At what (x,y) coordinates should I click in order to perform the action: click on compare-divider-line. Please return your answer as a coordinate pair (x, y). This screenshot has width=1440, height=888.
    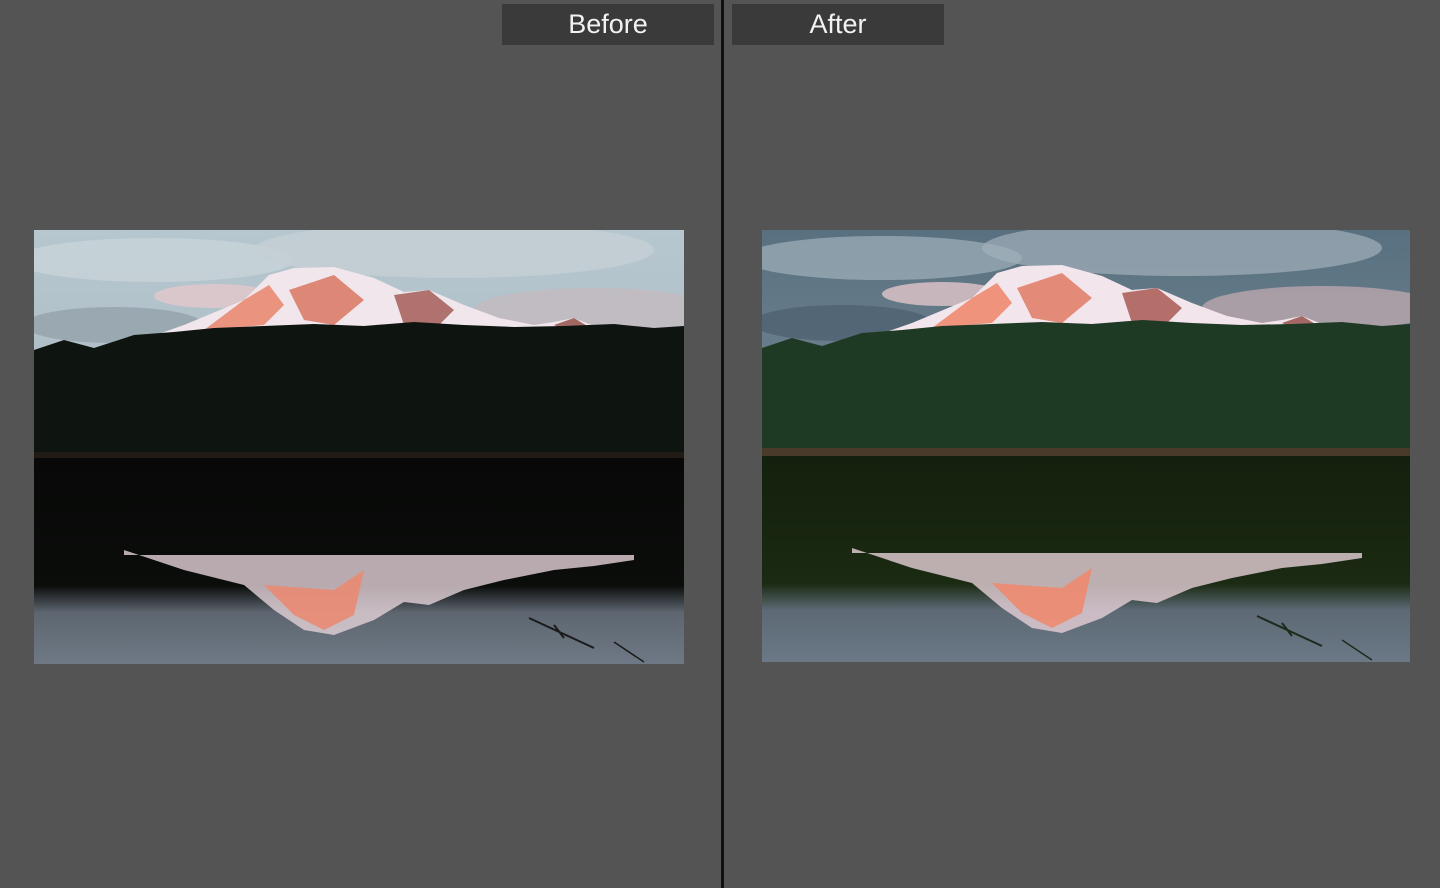
    Looking at the image, I should click on (722, 444).